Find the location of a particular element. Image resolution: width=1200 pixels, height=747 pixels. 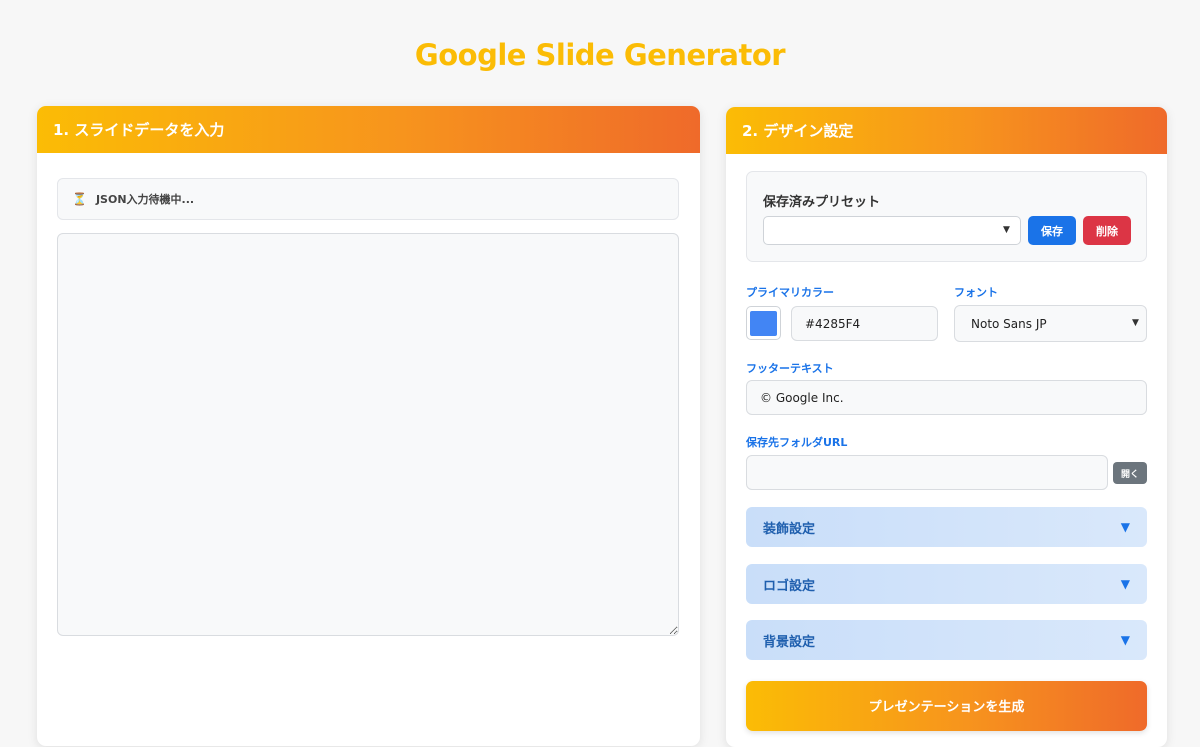

generate-button-label: プレゼンテーションを生成 is located at coordinates (946, 707).